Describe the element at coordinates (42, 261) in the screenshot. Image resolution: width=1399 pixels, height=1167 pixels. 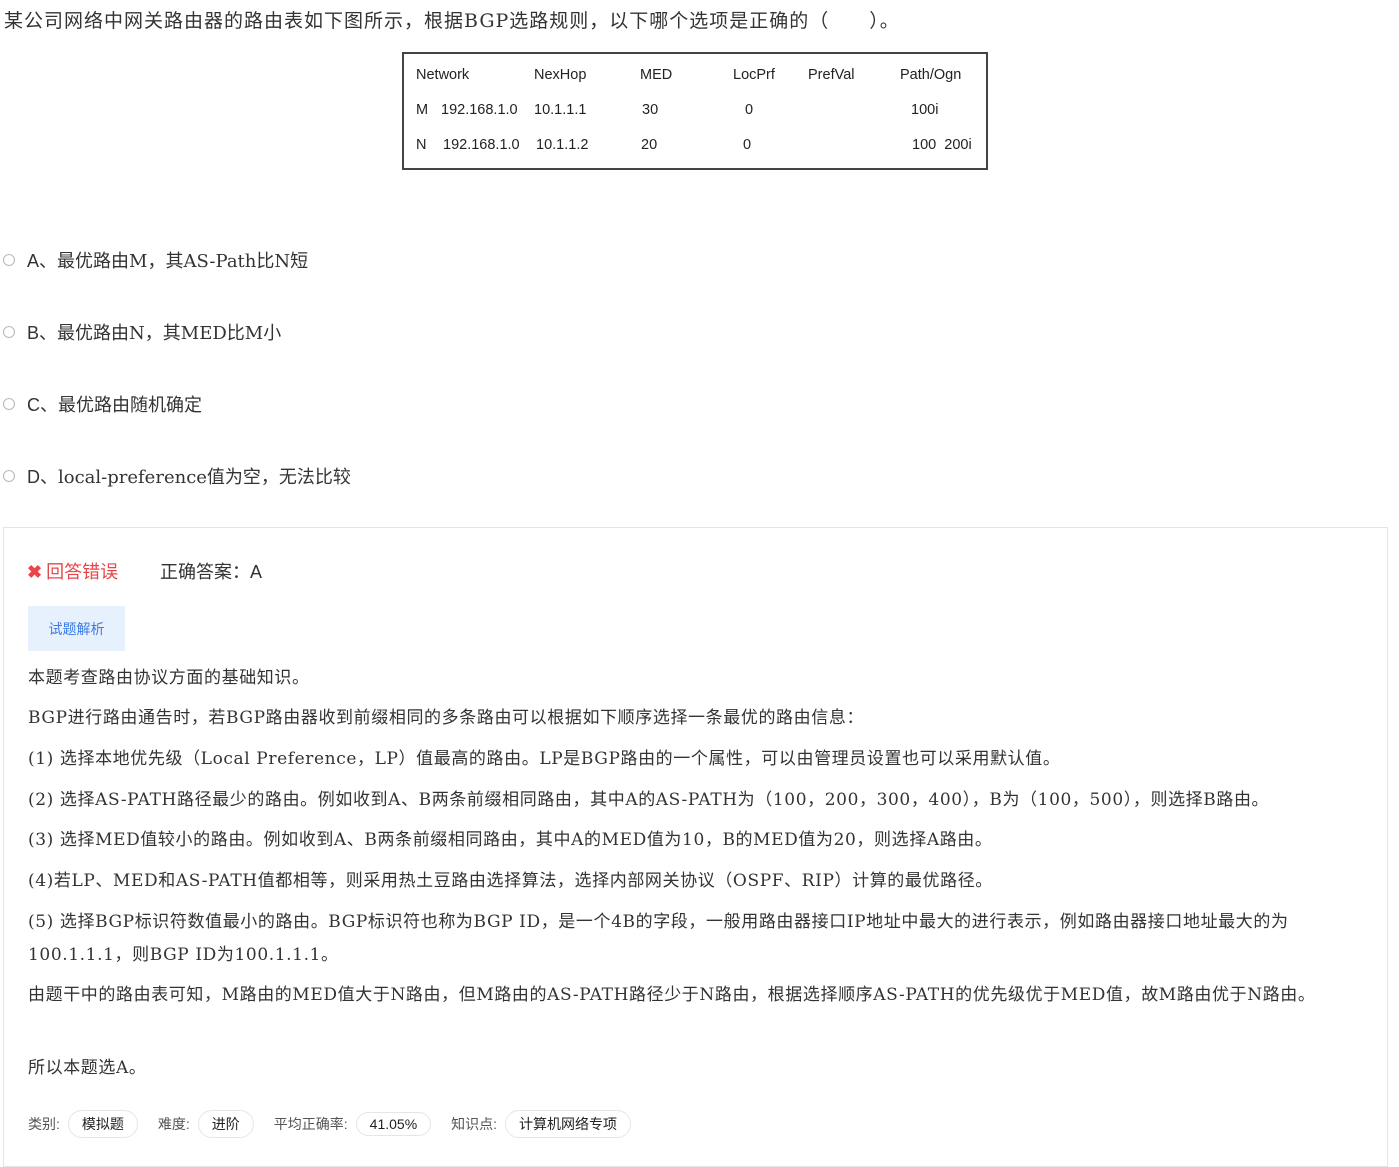
I see `option-a-letter: A、` at that location.